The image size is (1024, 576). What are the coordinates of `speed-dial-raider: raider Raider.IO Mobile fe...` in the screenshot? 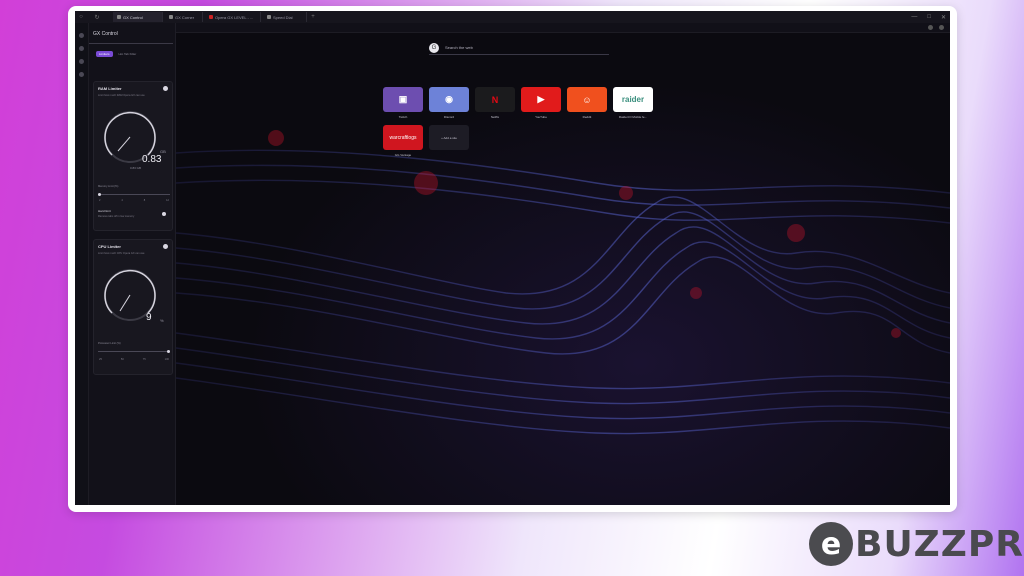 It's located at (633, 103).